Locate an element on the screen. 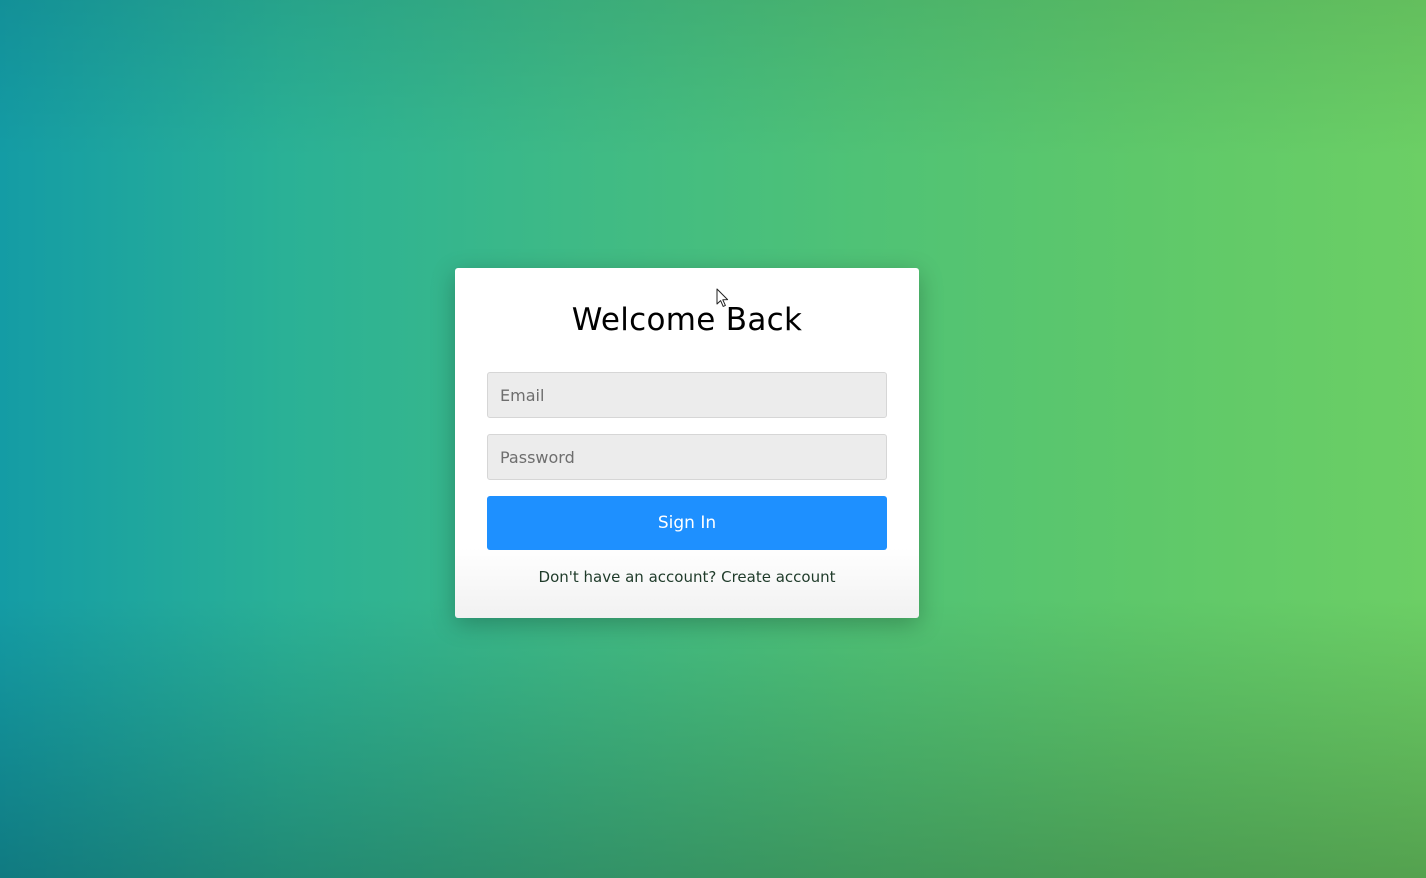 The width and height of the screenshot is (1426, 878). mouse-pointer-icon is located at coordinates (722, 297).